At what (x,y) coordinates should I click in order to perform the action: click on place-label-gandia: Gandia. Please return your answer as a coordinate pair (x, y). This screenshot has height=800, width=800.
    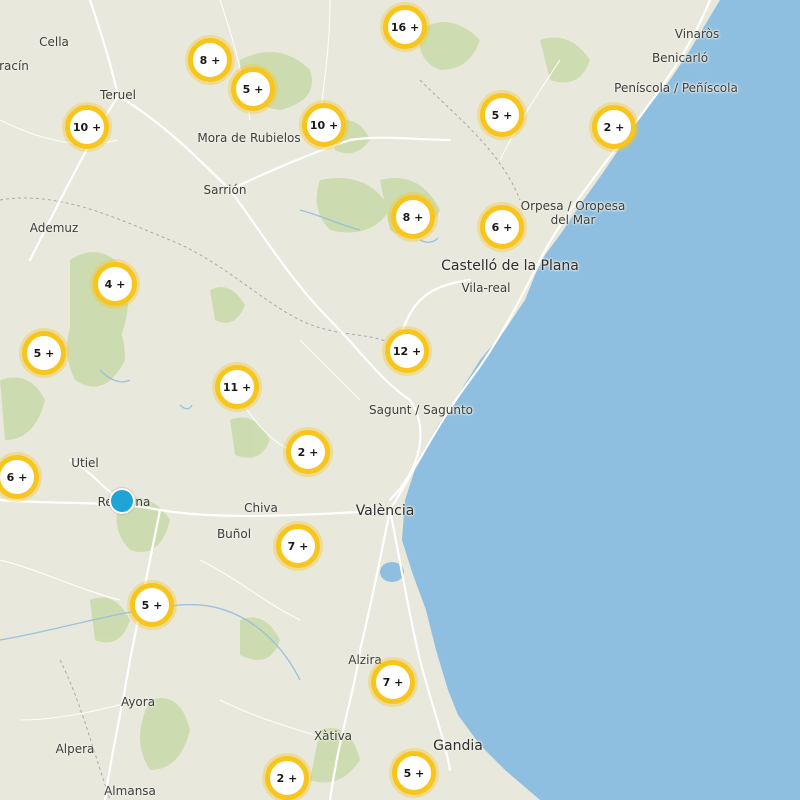
    Looking at the image, I should click on (458, 745).